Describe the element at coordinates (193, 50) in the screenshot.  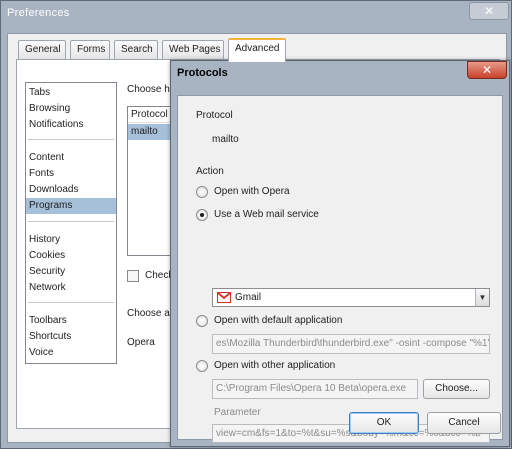
I see `tab-web-pages: Web Pages` at that location.